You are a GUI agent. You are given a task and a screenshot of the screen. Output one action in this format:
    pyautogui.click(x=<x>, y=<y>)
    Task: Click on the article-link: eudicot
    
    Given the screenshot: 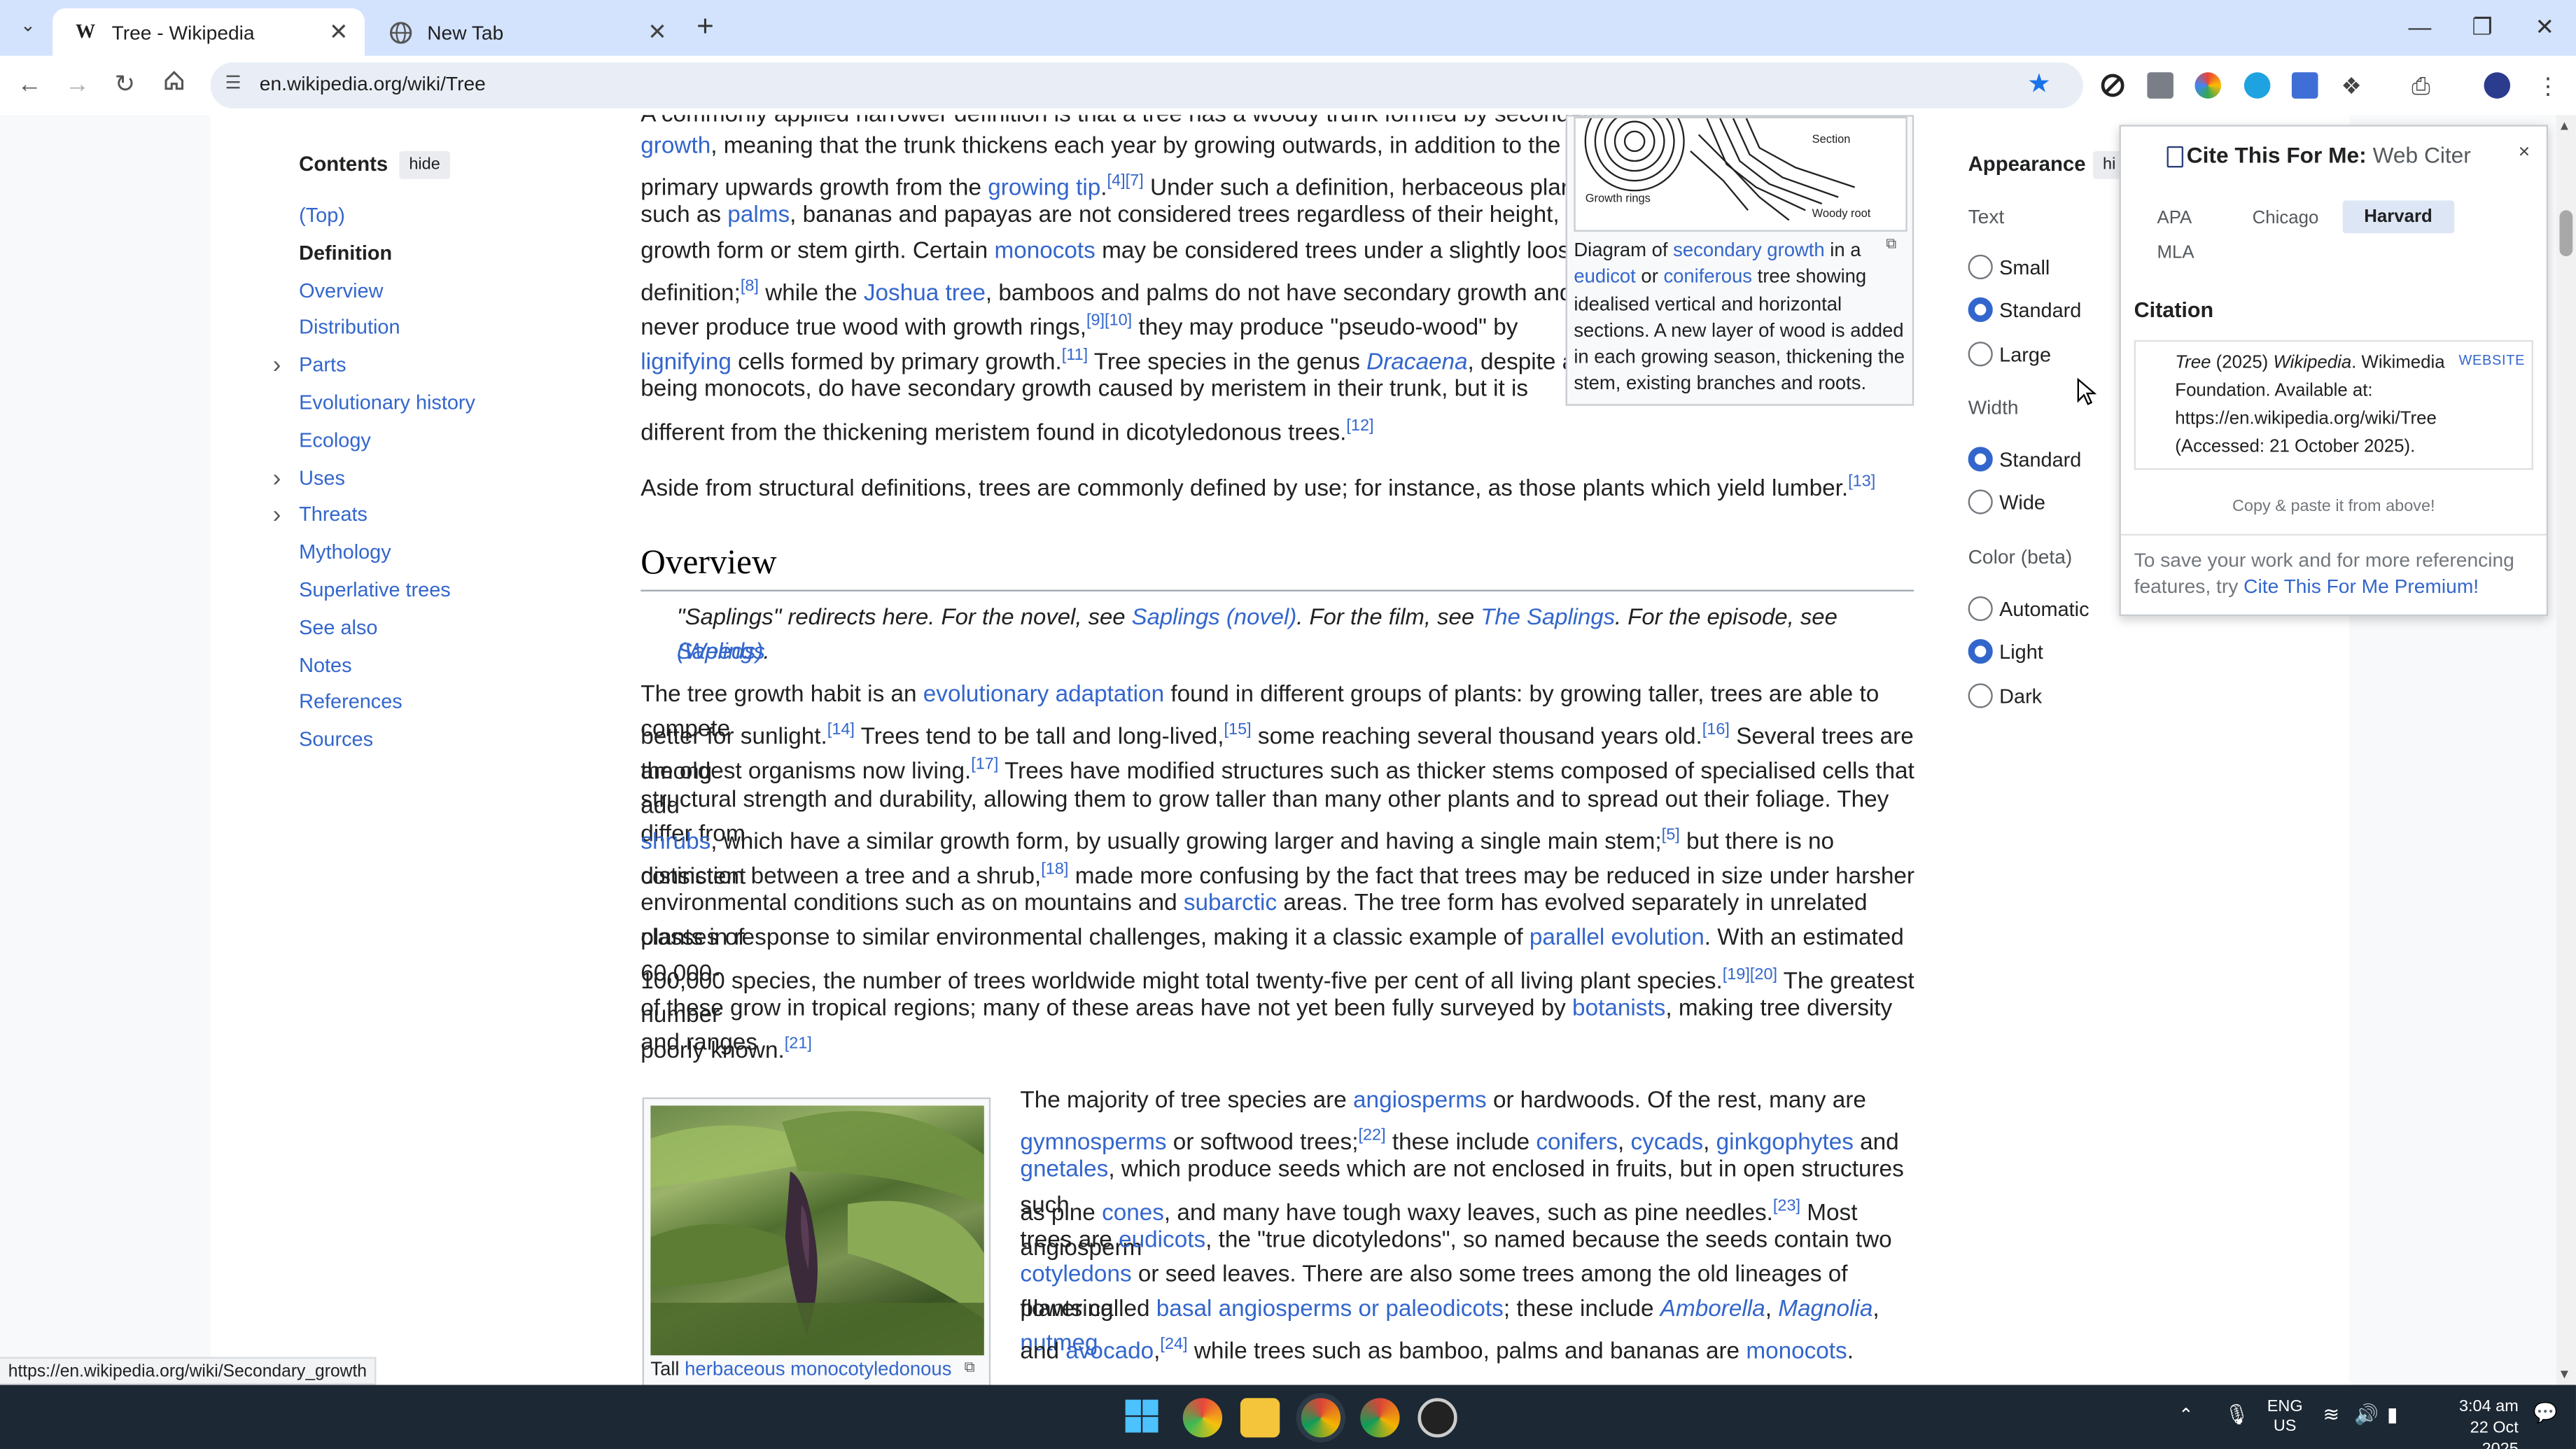 What is the action you would take?
    pyautogui.click(x=1604, y=277)
    